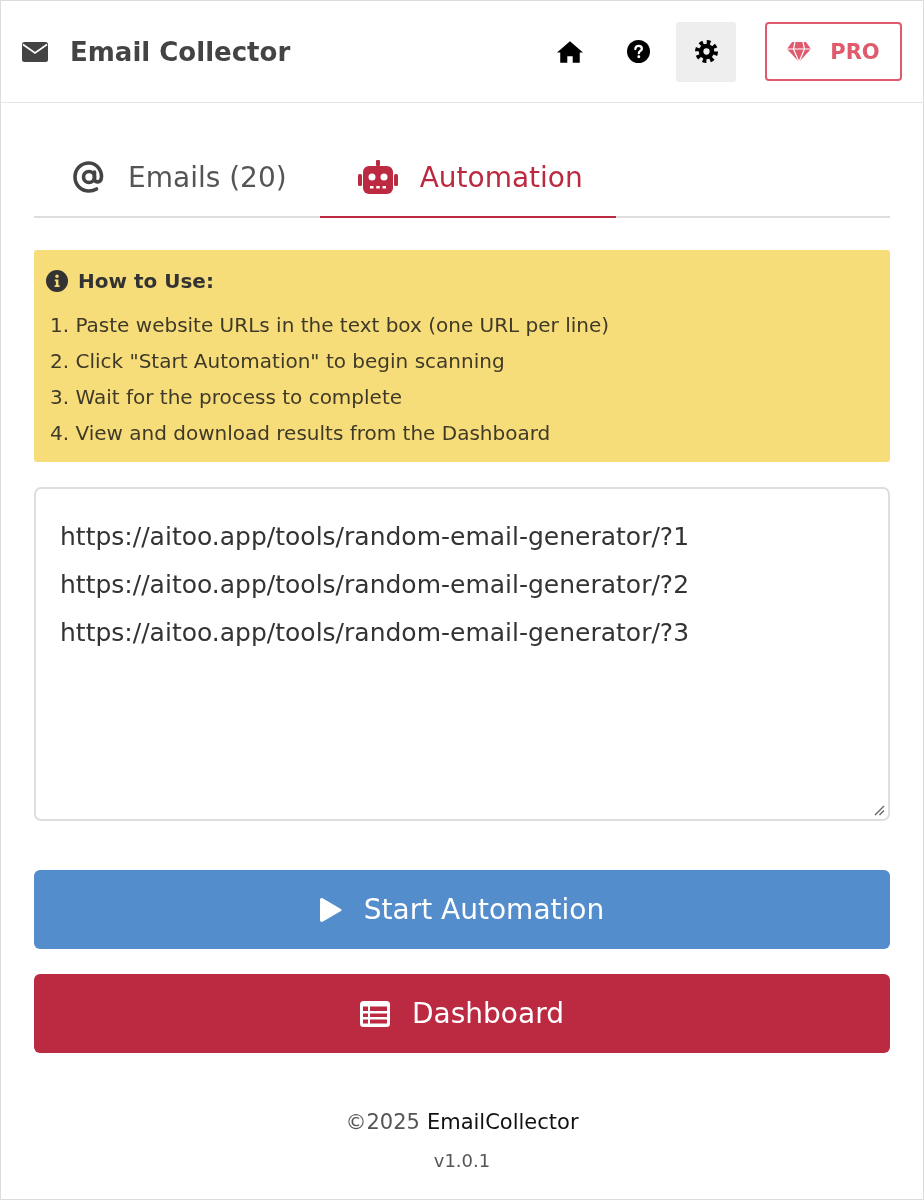  I want to click on copyright-text: ©2025, so click(382, 1122).